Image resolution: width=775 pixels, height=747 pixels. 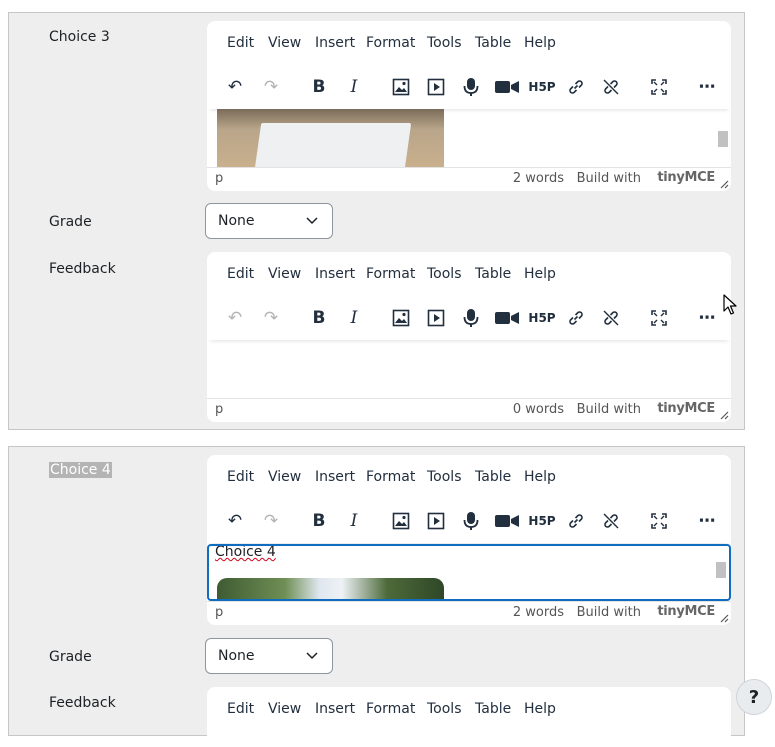 What do you see at coordinates (236, 221) in the screenshot?
I see `grade-select-value: None` at bounding box center [236, 221].